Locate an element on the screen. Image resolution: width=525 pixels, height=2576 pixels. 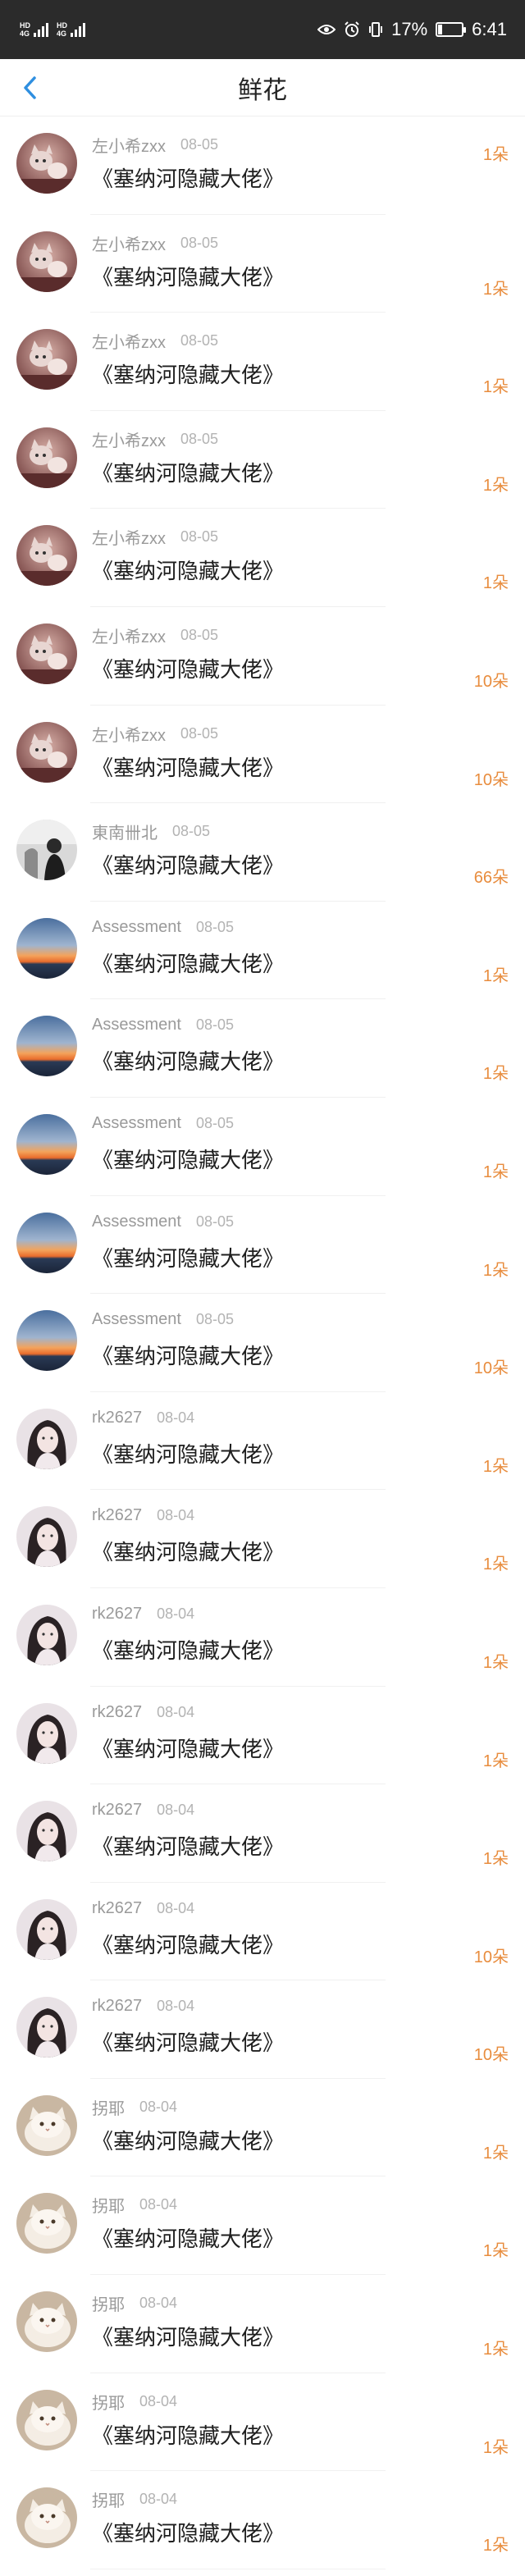
item-meta: 東南卌北 08-05 is located at coordinates (151, 832).